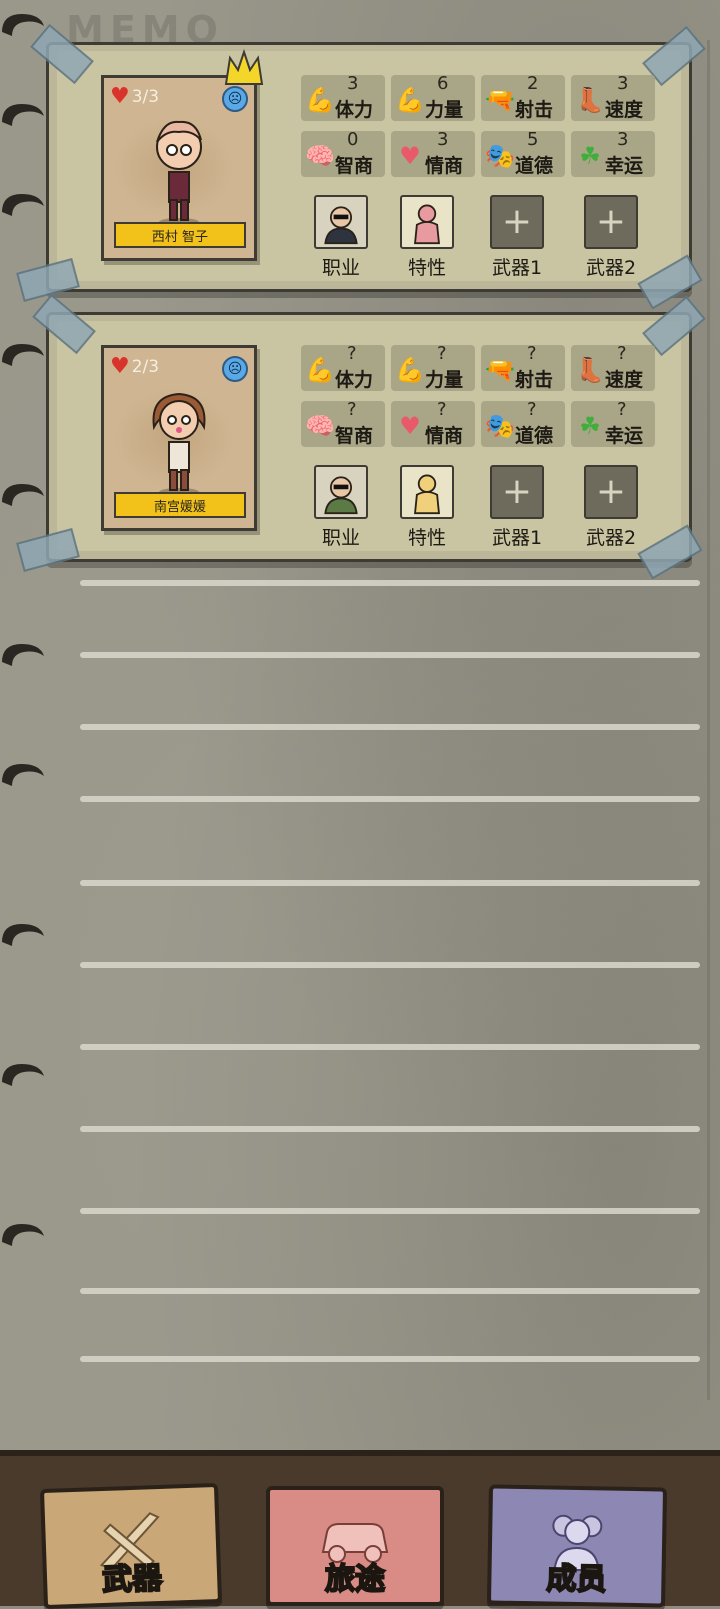 This screenshot has width=720, height=1609. Describe the element at coordinates (354, 166) in the screenshot. I see `stat-label: 智商` at that location.